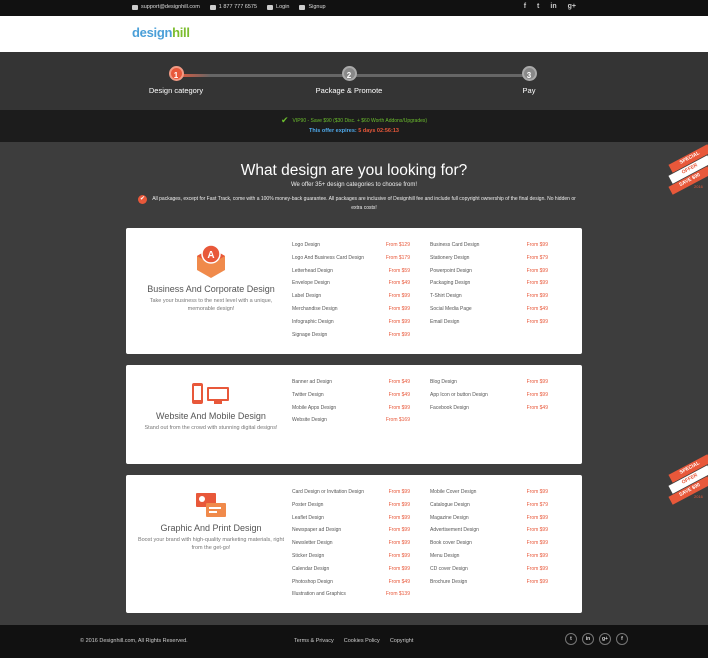 Image resolution: width=708 pixels, height=658 pixels. Describe the element at coordinates (328, 257) in the screenshot. I see `service-name: Logo And Business Card Design` at that location.